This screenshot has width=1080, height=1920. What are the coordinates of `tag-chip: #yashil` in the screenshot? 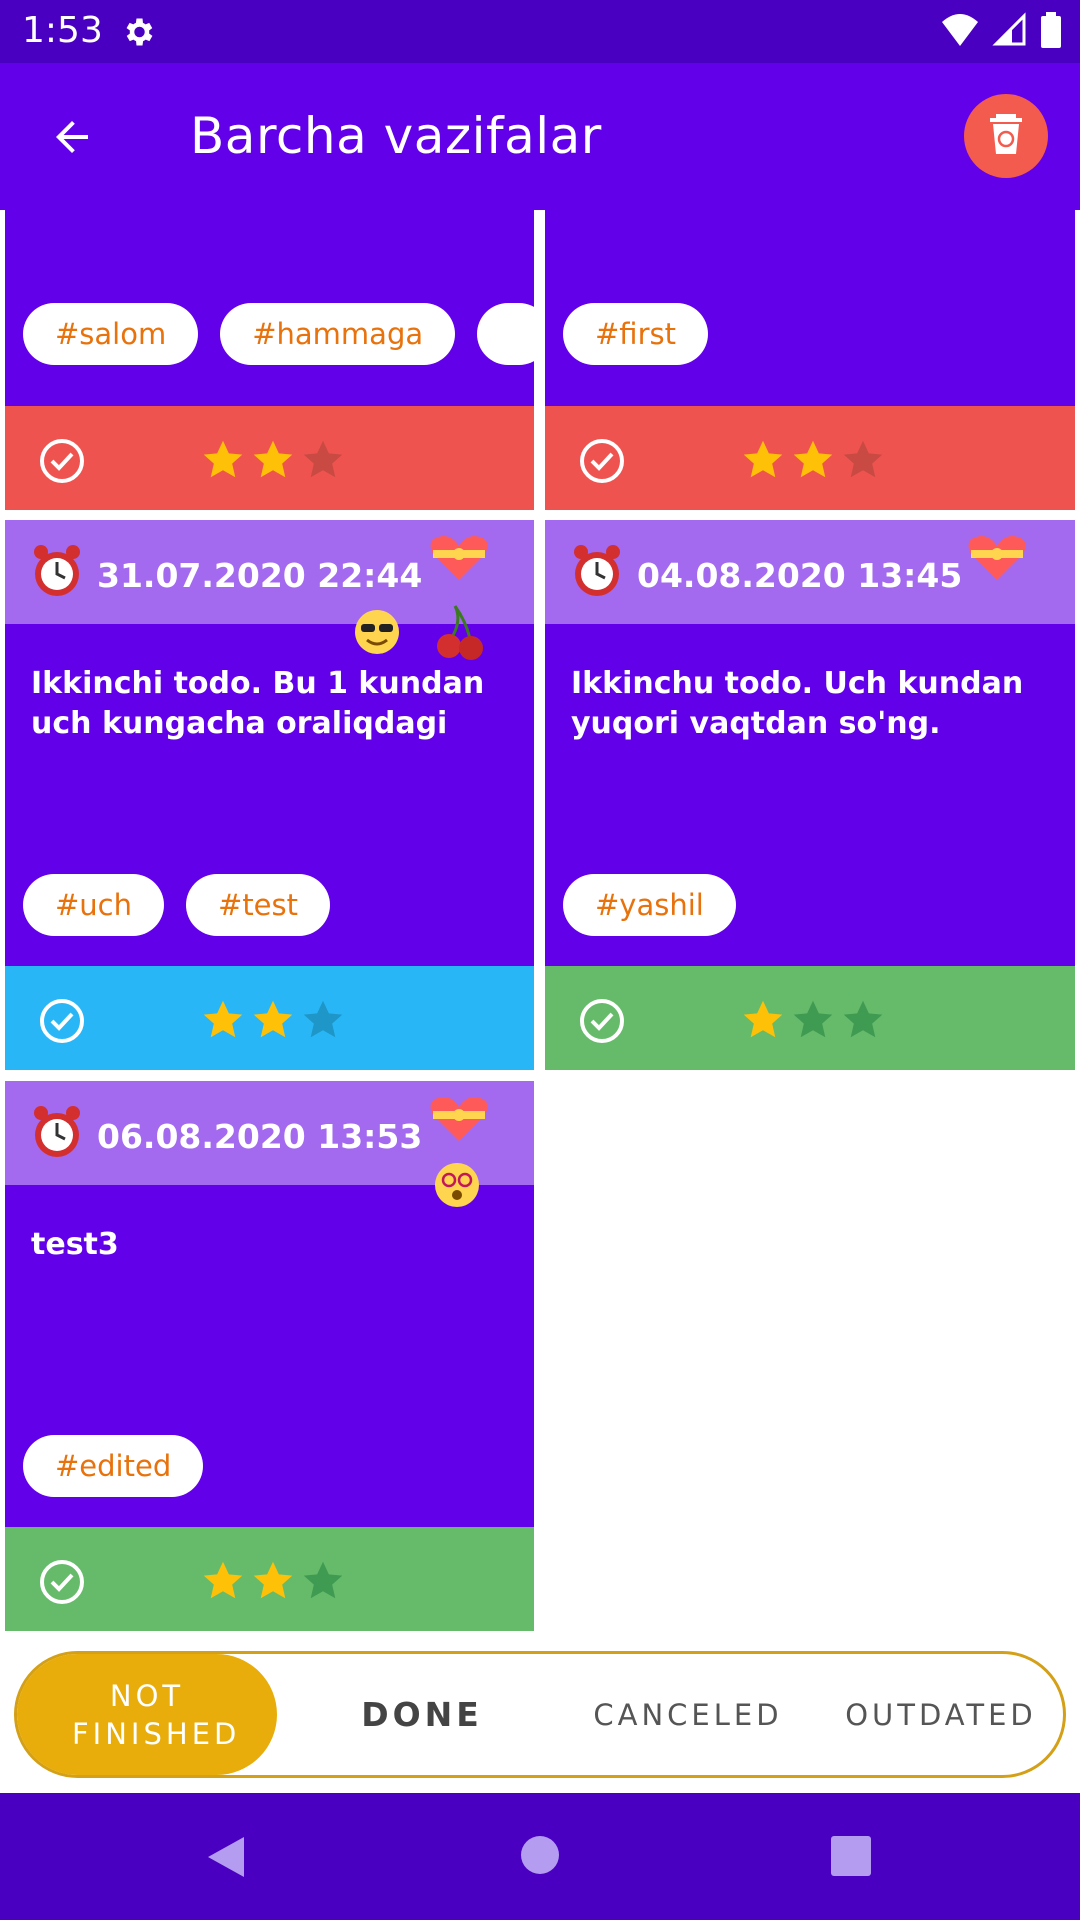 It's located at (649, 905).